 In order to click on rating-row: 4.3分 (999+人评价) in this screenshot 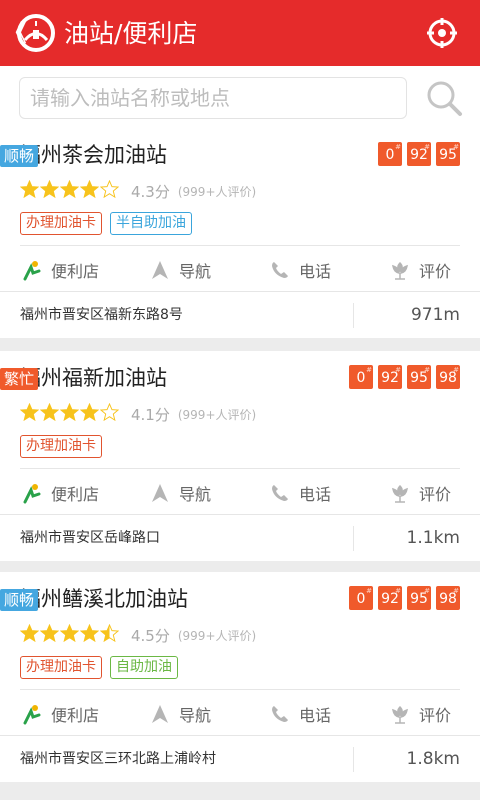, I will do `click(138, 191)`.